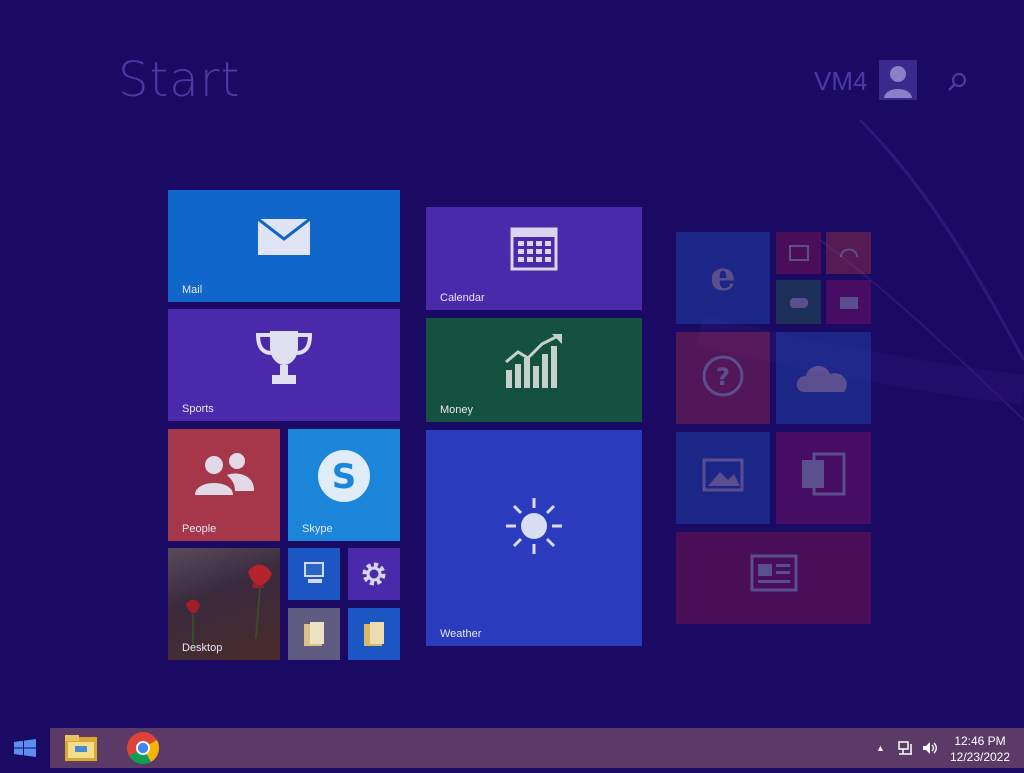  I want to click on video-icon, so click(799, 253).